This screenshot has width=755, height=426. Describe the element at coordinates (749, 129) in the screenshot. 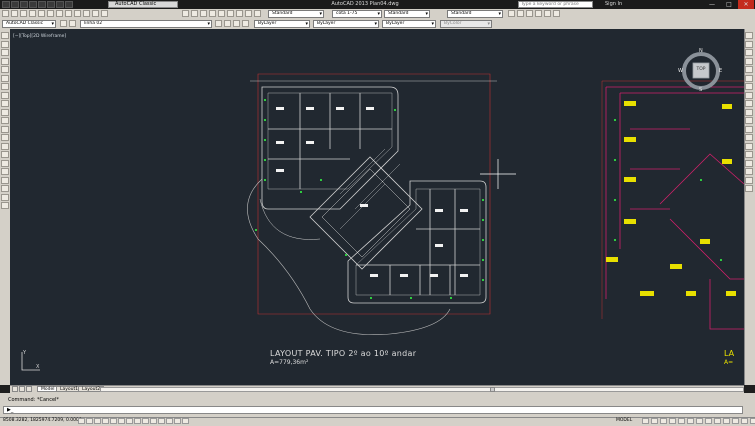

I see `modify-tool-12-icon` at that location.